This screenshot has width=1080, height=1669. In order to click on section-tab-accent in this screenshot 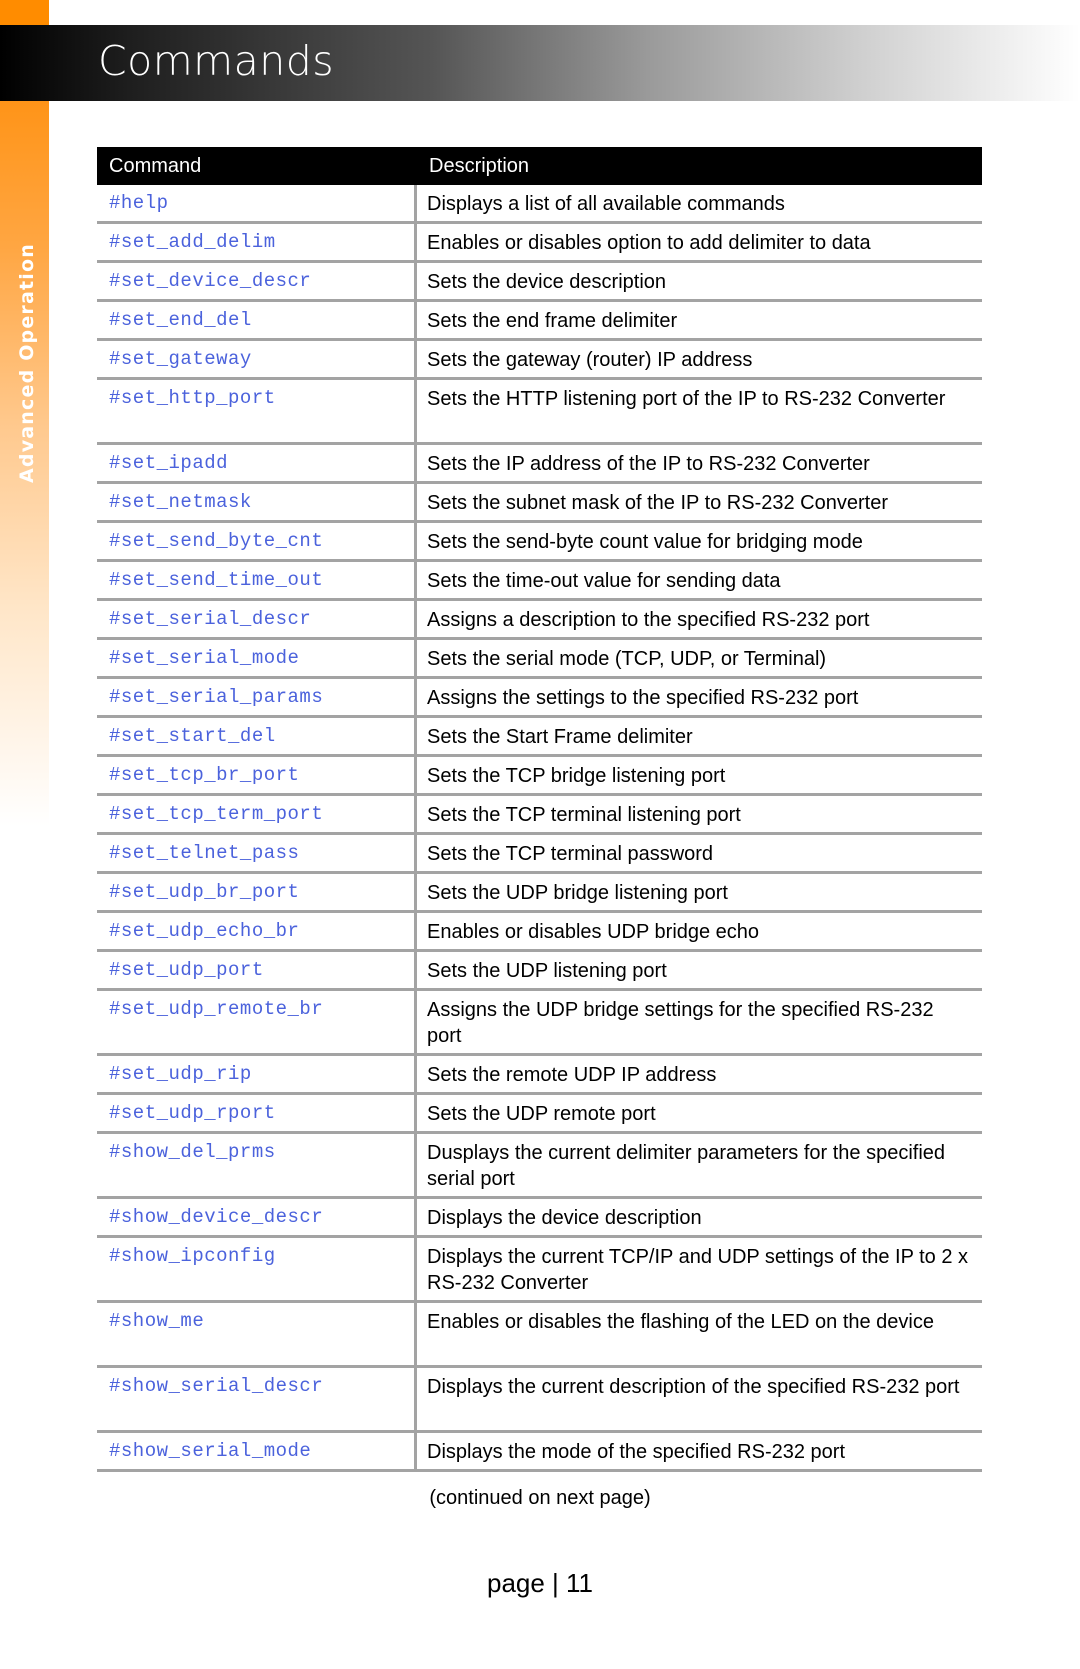, I will do `click(24, 12)`.